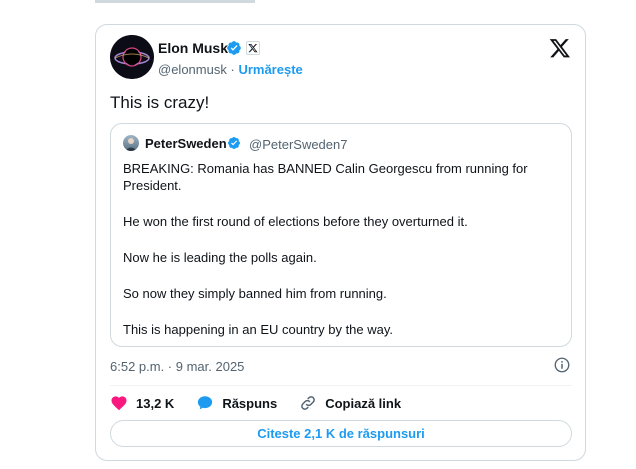 Image resolution: width=636 pixels, height=469 pixels. I want to click on post-text: This is crazy!, so click(160, 102).